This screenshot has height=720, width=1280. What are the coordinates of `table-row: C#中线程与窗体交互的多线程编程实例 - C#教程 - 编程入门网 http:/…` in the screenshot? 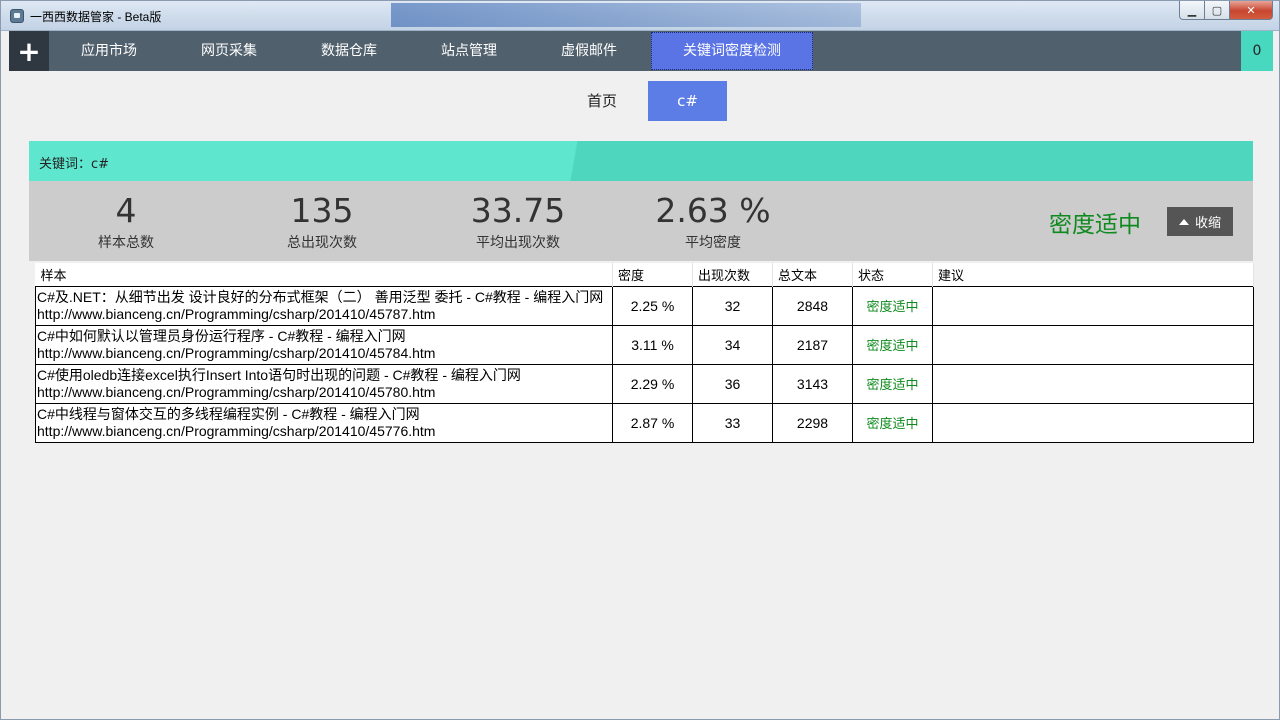 It's located at (644, 422).